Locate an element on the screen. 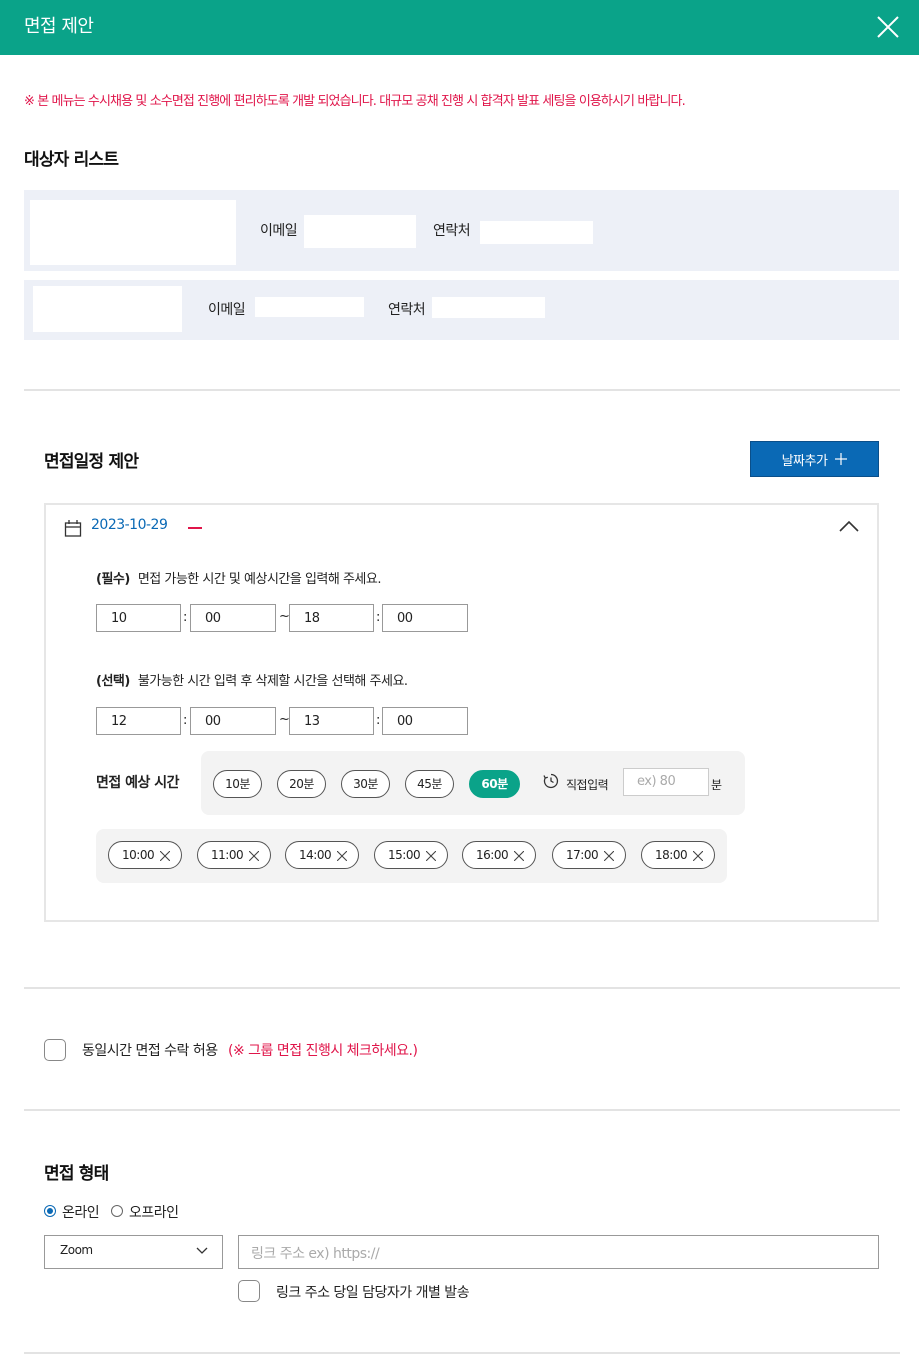  modal-header: 면접 제안 is located at coordinates (459, 27).